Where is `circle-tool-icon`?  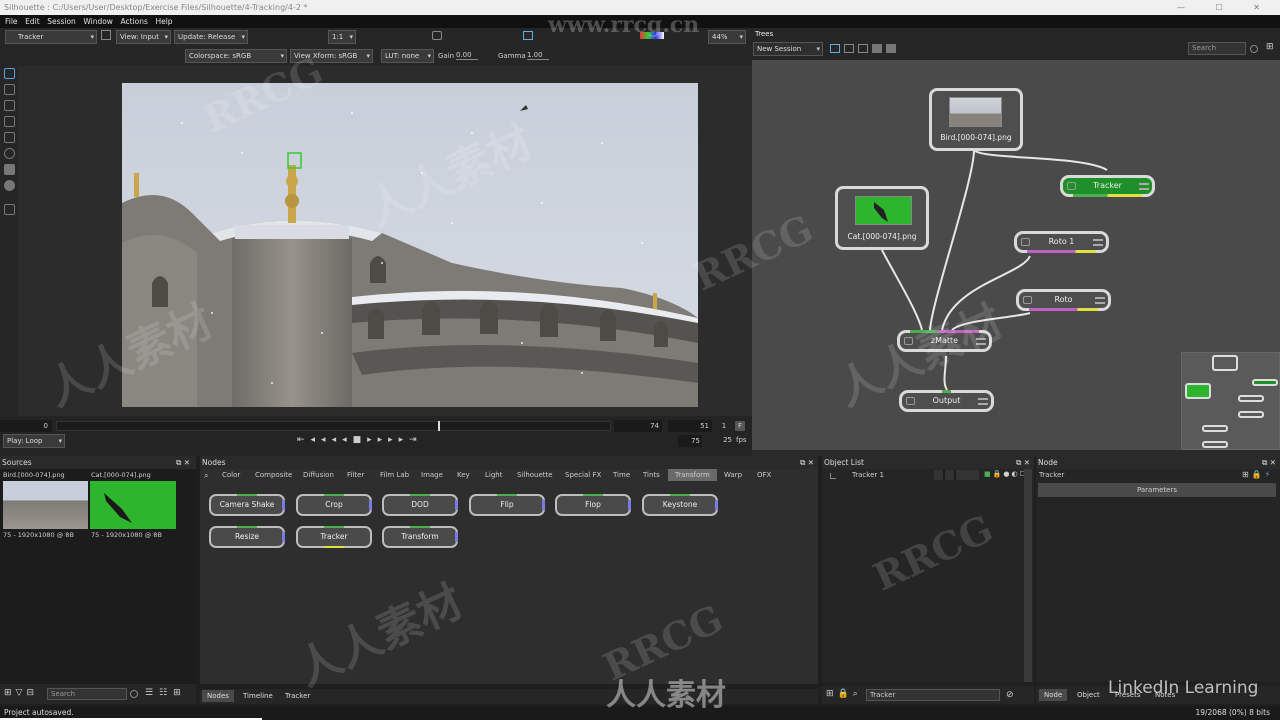 circle-tool-icon is located at coordinates (9, 153).